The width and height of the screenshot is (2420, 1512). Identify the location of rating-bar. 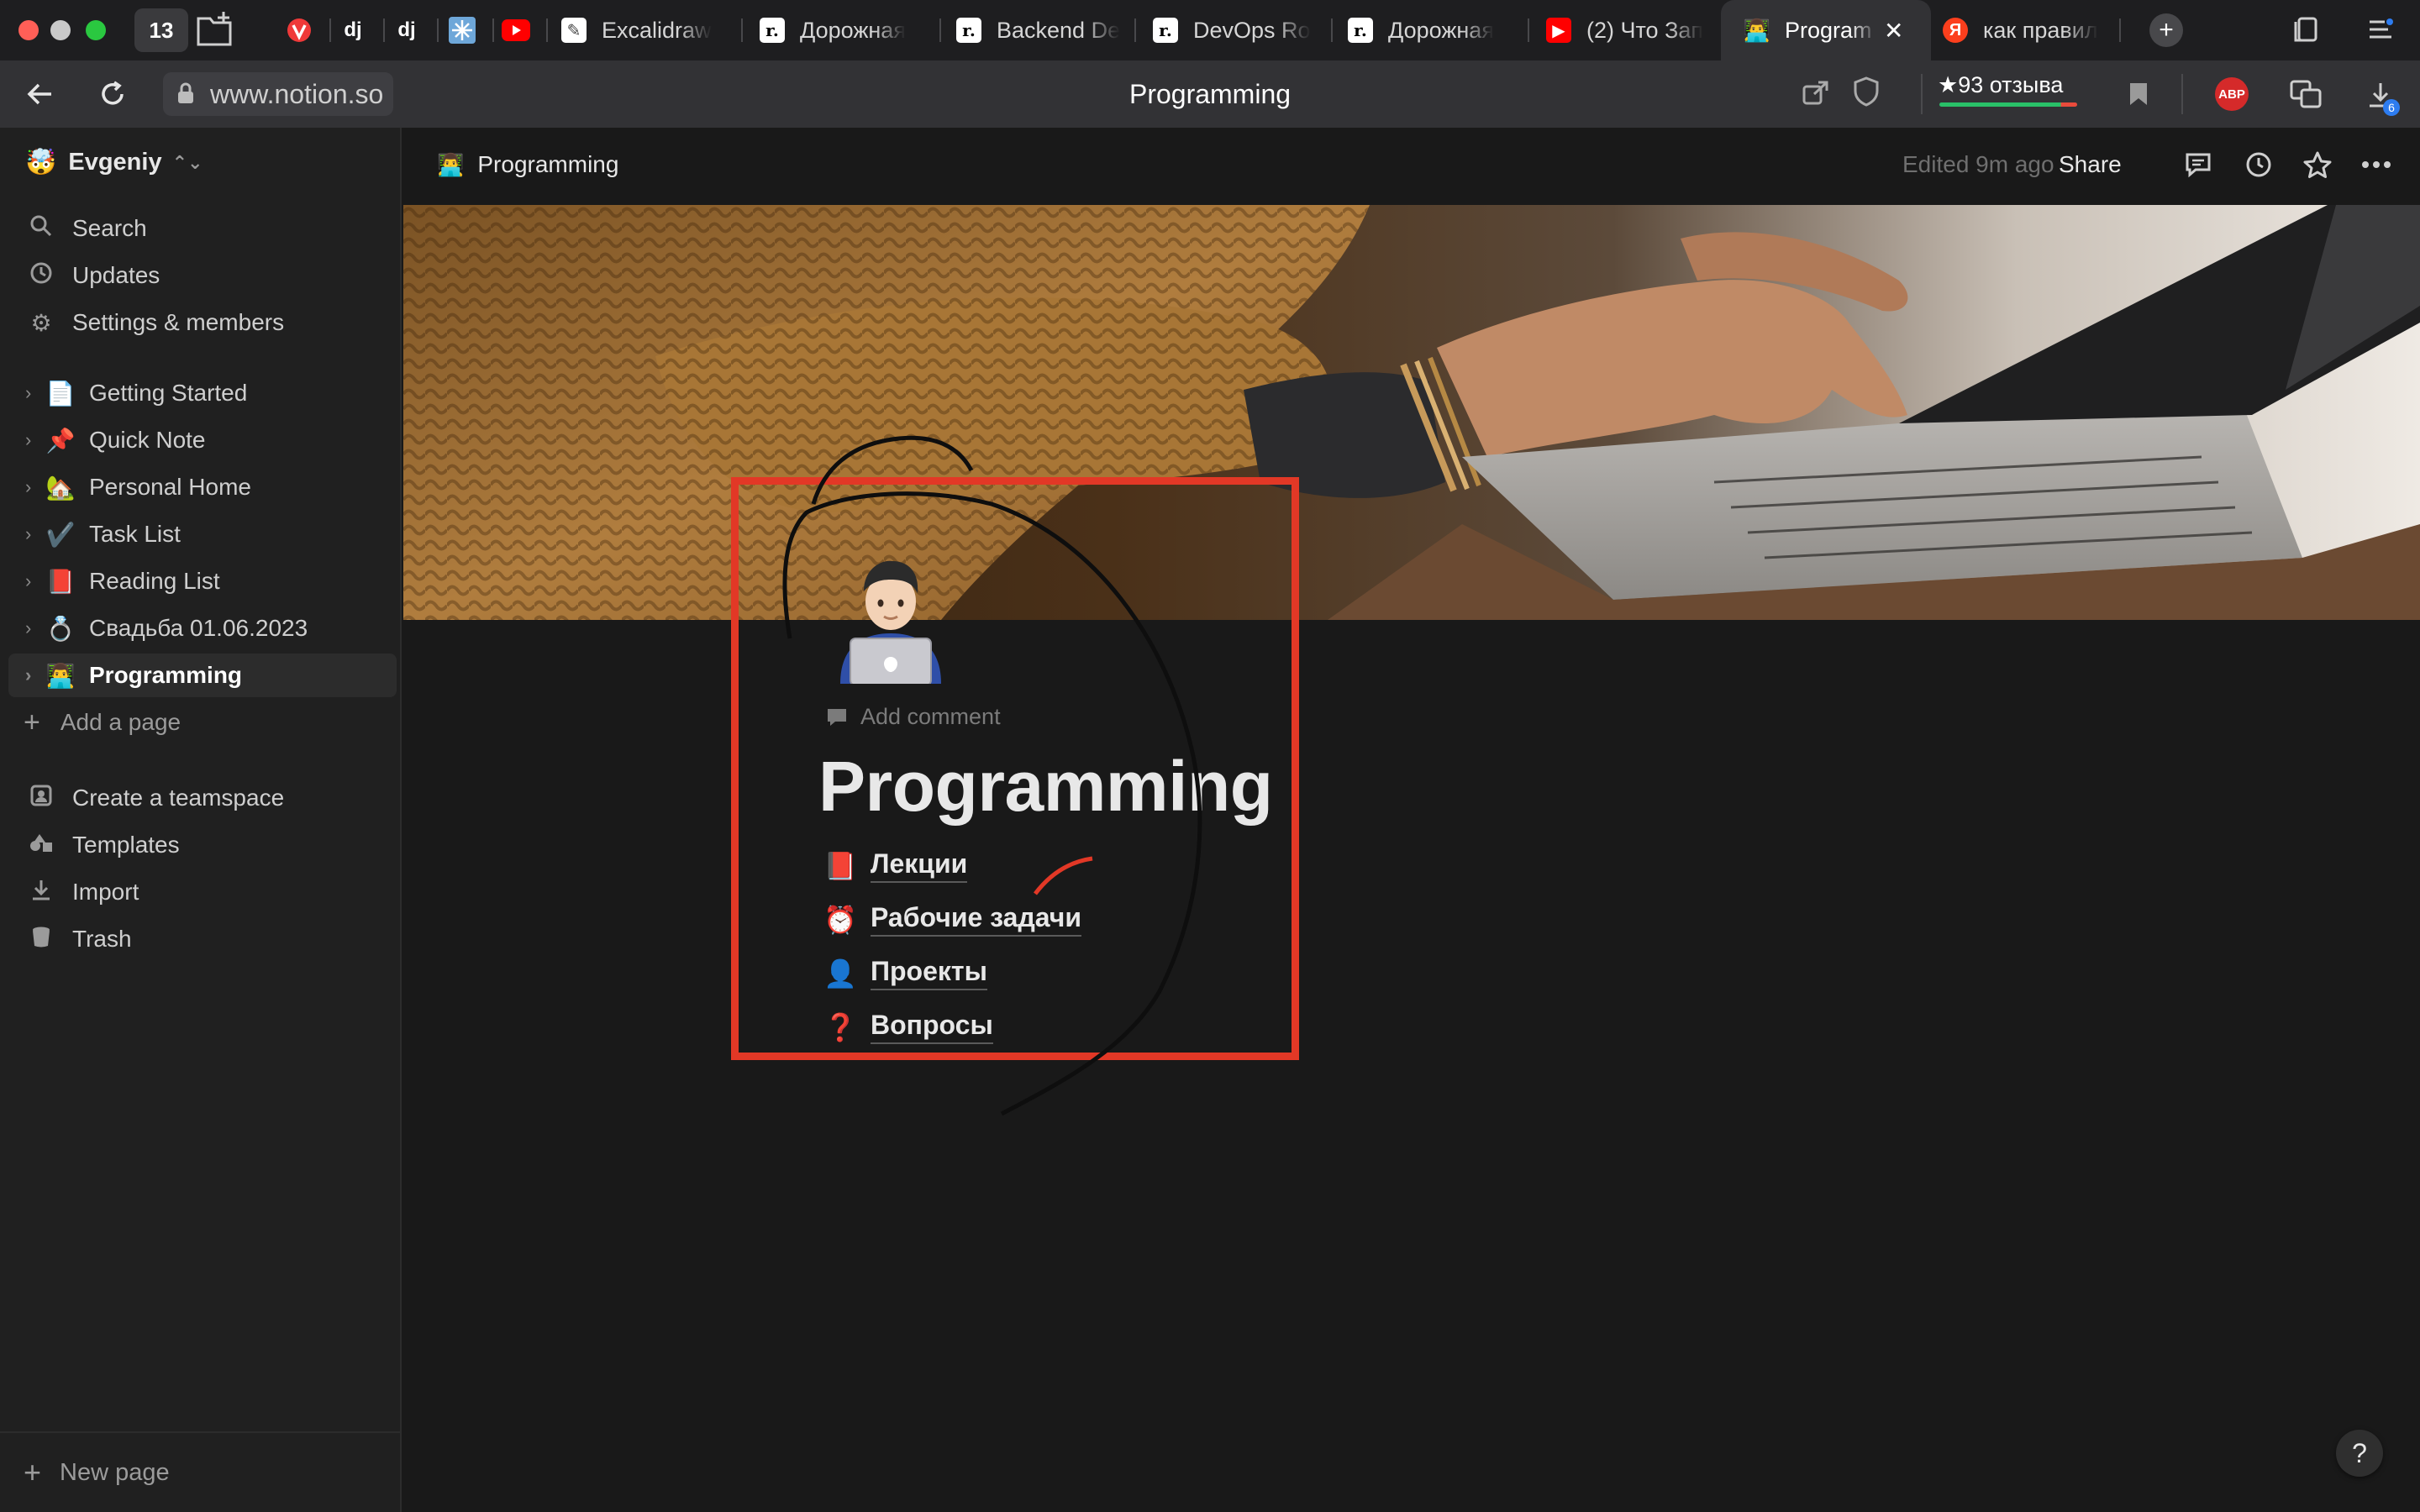
(2008, 104).